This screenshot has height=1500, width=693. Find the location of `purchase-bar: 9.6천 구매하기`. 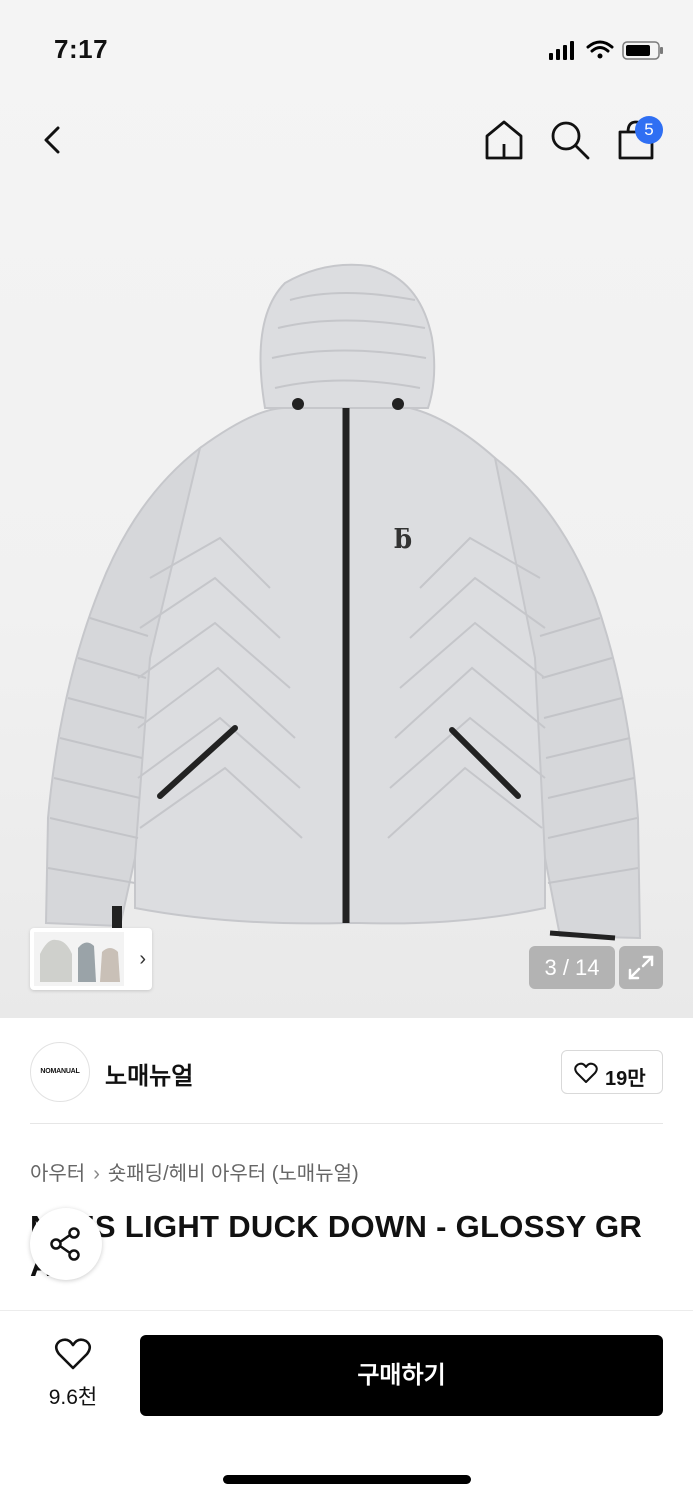

purchase-bar: 9.6천 구매하기 is located at coordinates (346, 1405).